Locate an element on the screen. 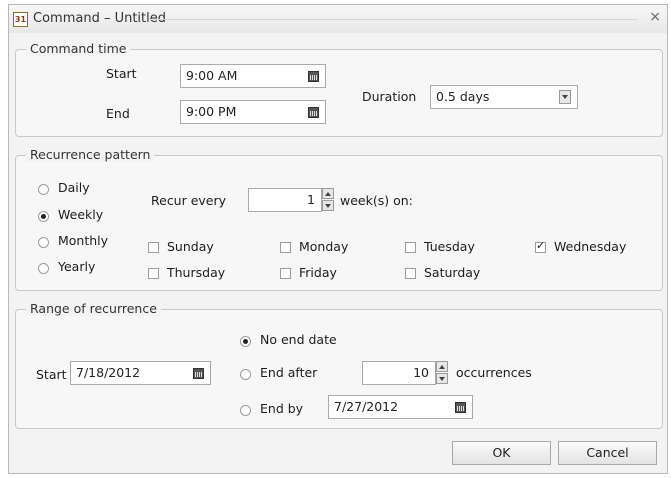 Image resolution: width=671 pixels, height=478 pixels. recur-every-stepper is located at coordinates (328, 200).